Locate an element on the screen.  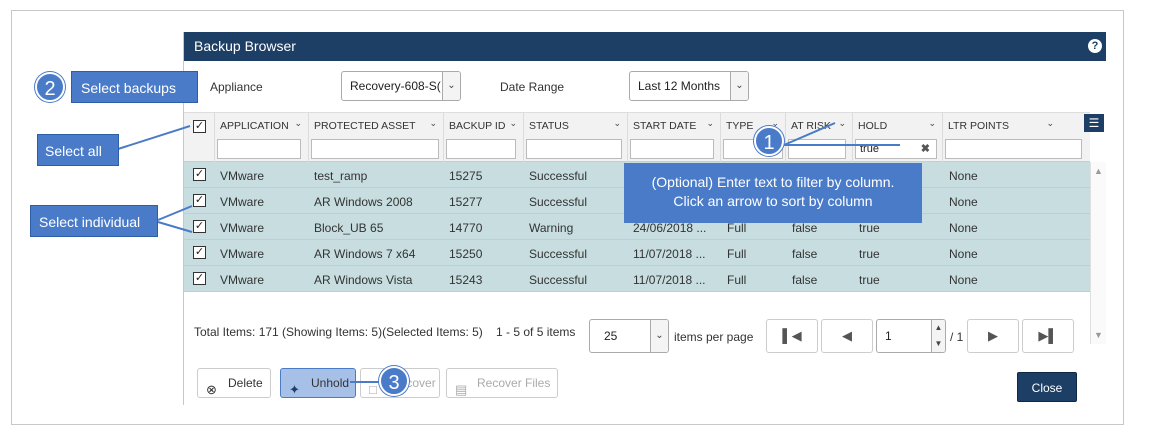
page-total: / 1 is located at coordinates (957, 337).